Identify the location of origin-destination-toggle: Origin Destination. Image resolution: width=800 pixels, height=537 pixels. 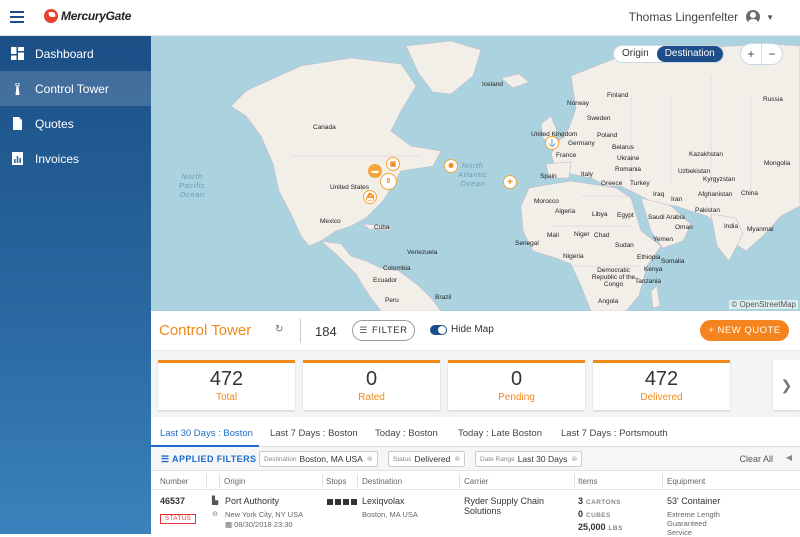
(668, 54).